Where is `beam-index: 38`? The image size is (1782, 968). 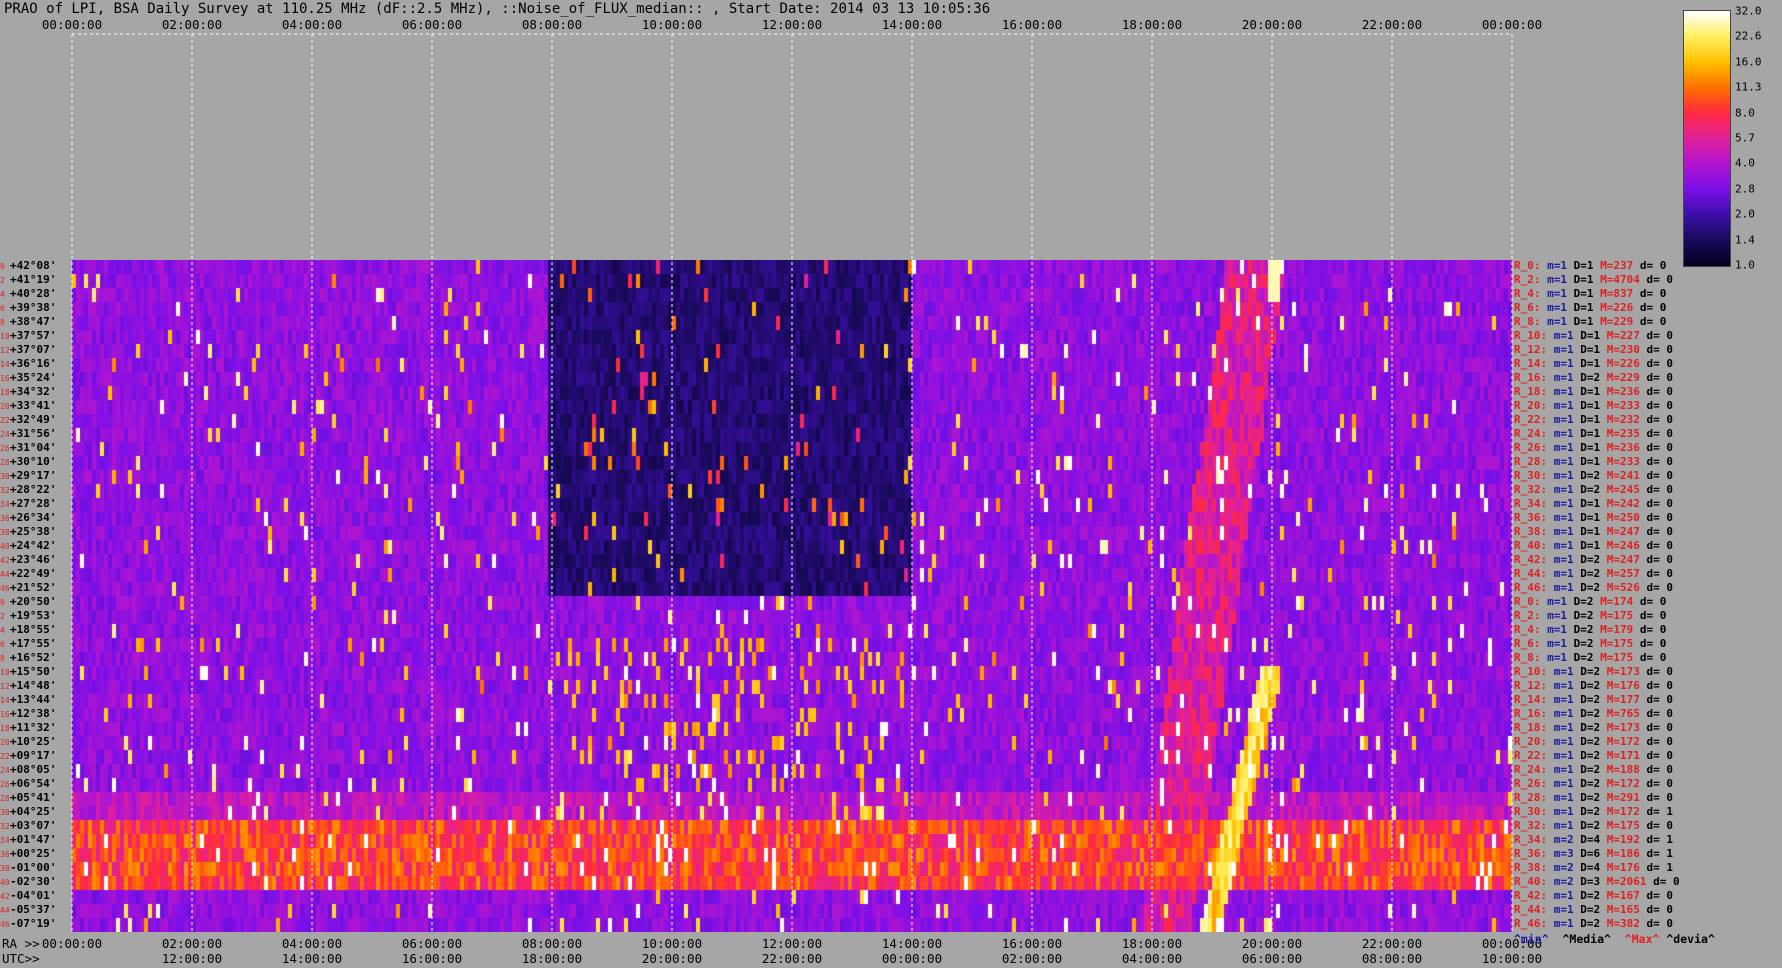
beam-index: 38 is located at coordinates (5, 532).